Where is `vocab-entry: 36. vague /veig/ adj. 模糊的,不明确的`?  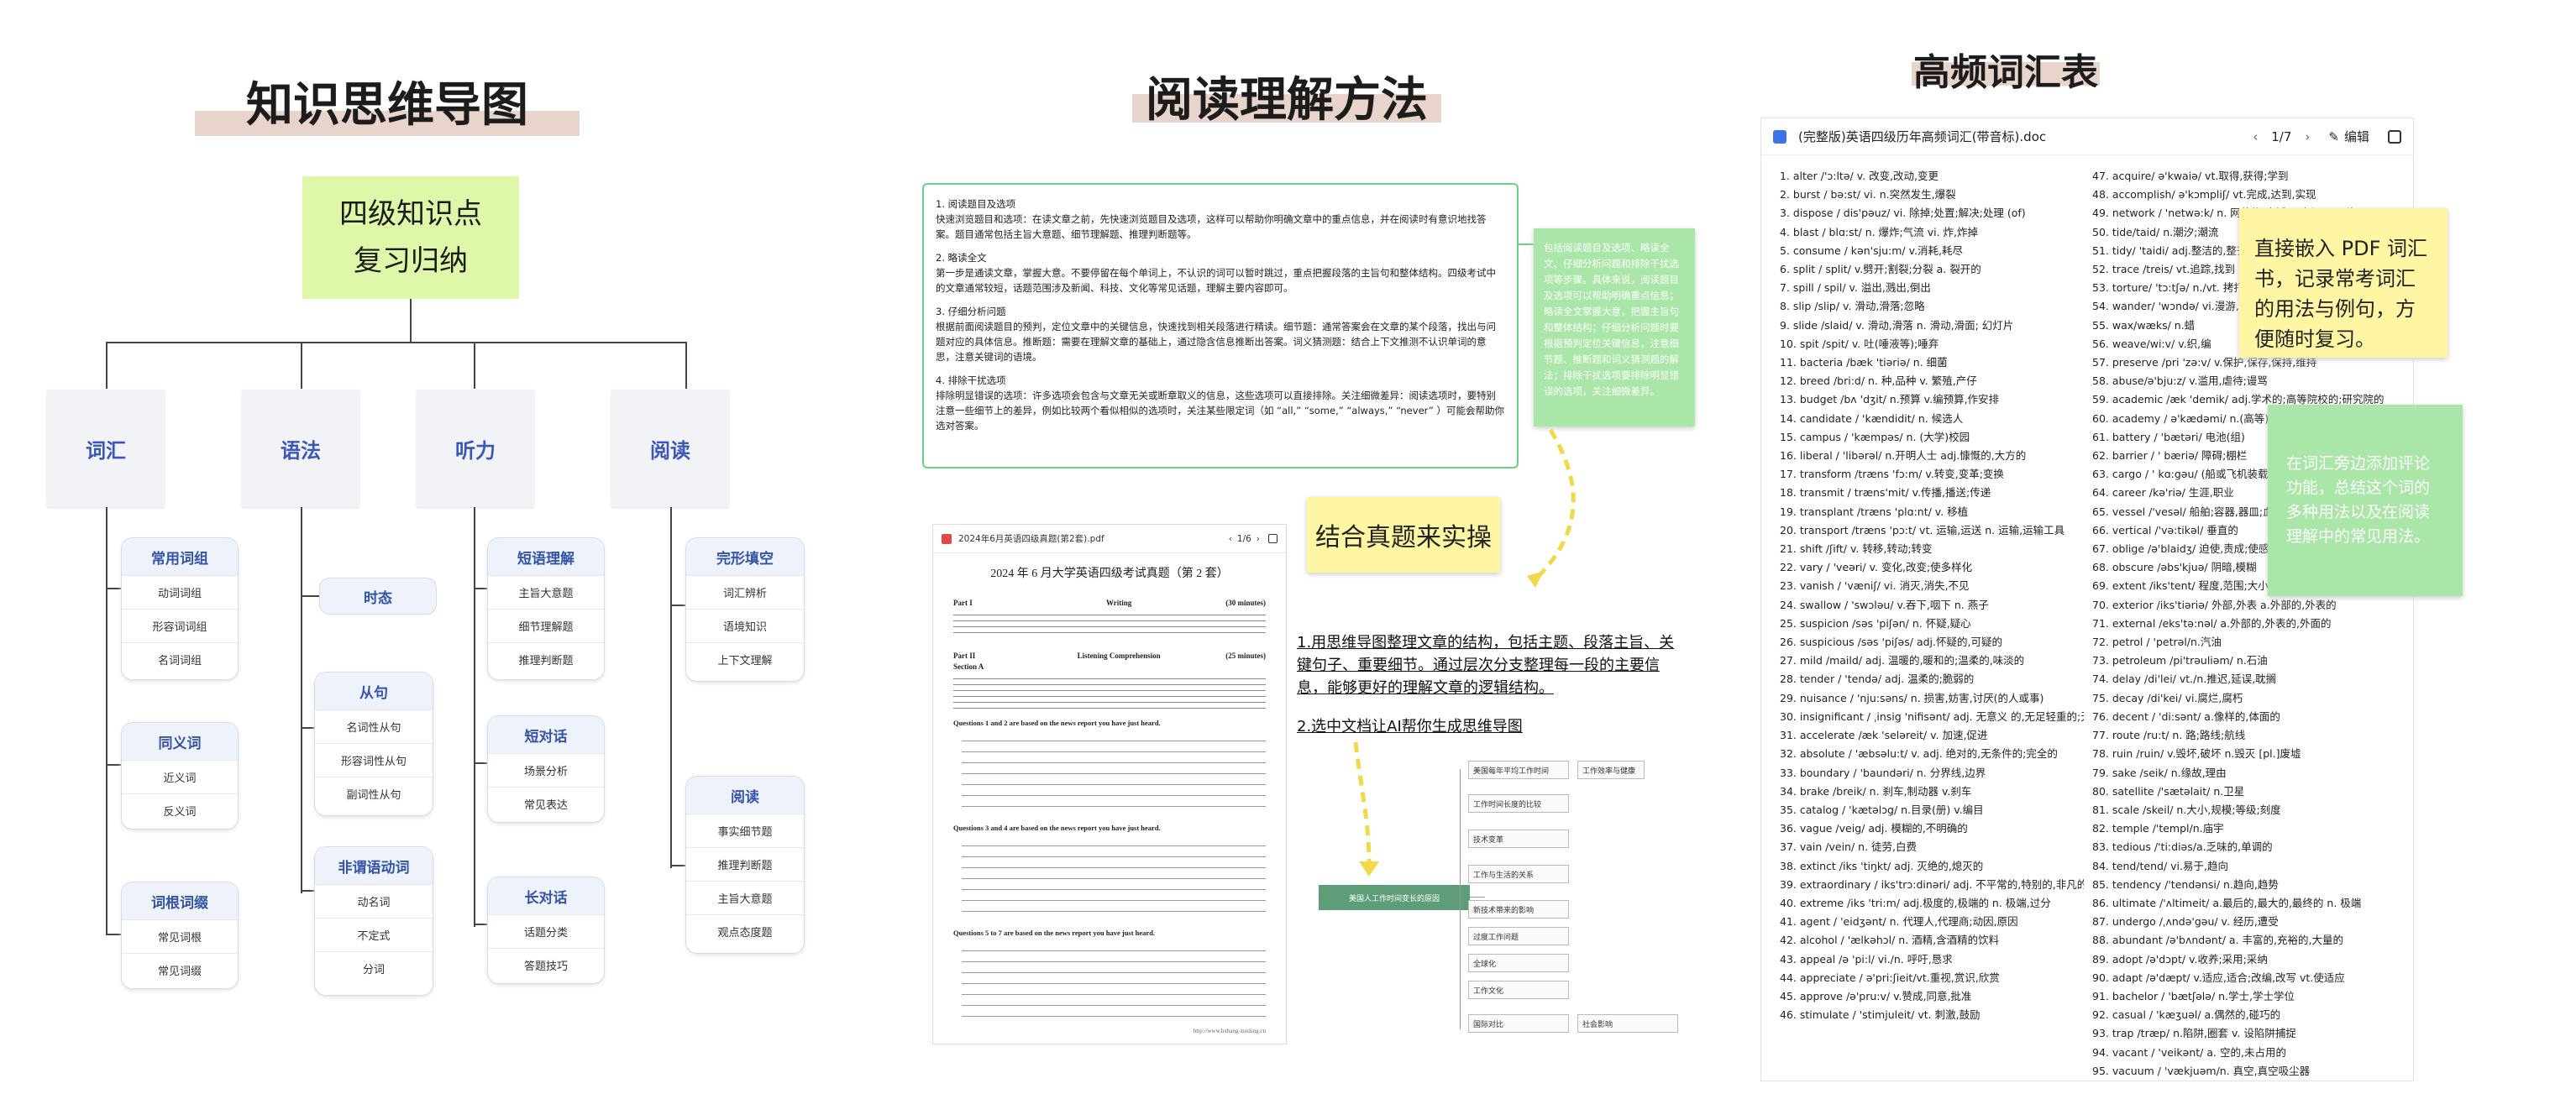 vocab-entry: 36. vague /veig/ adj. 模糊的,不明确的 is located at coordinates (1932, 828).